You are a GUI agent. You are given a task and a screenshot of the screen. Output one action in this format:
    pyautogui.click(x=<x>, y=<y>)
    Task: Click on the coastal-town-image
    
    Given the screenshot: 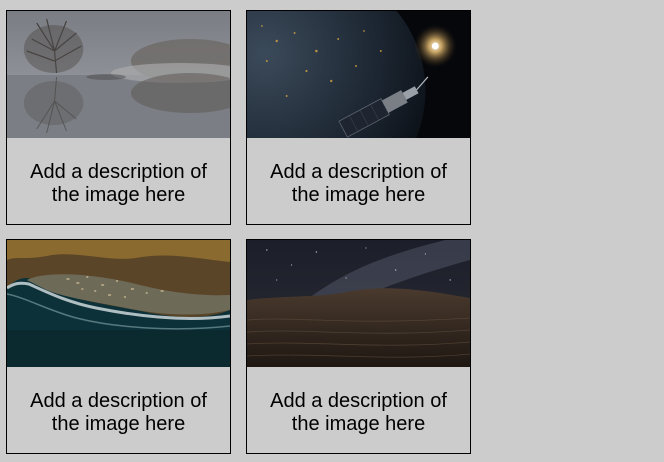 What is the action you would take?
    pyautogui.click(x=118, y=303)
    